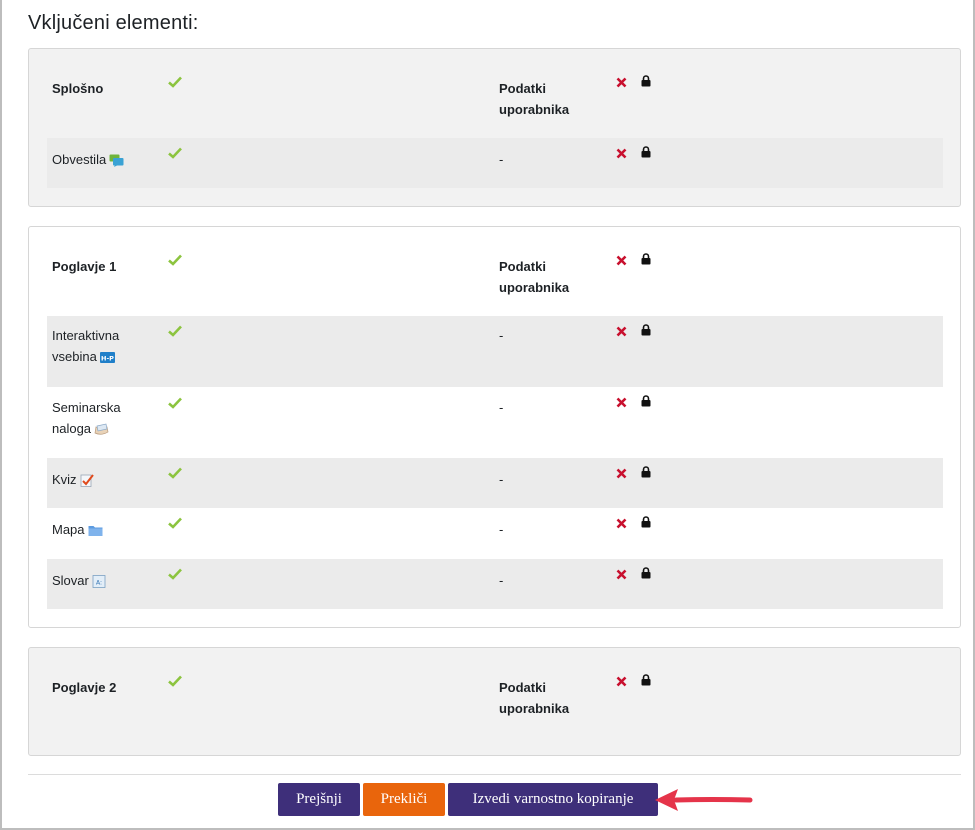  I want to click on assignment-icon, so click(101, 429).